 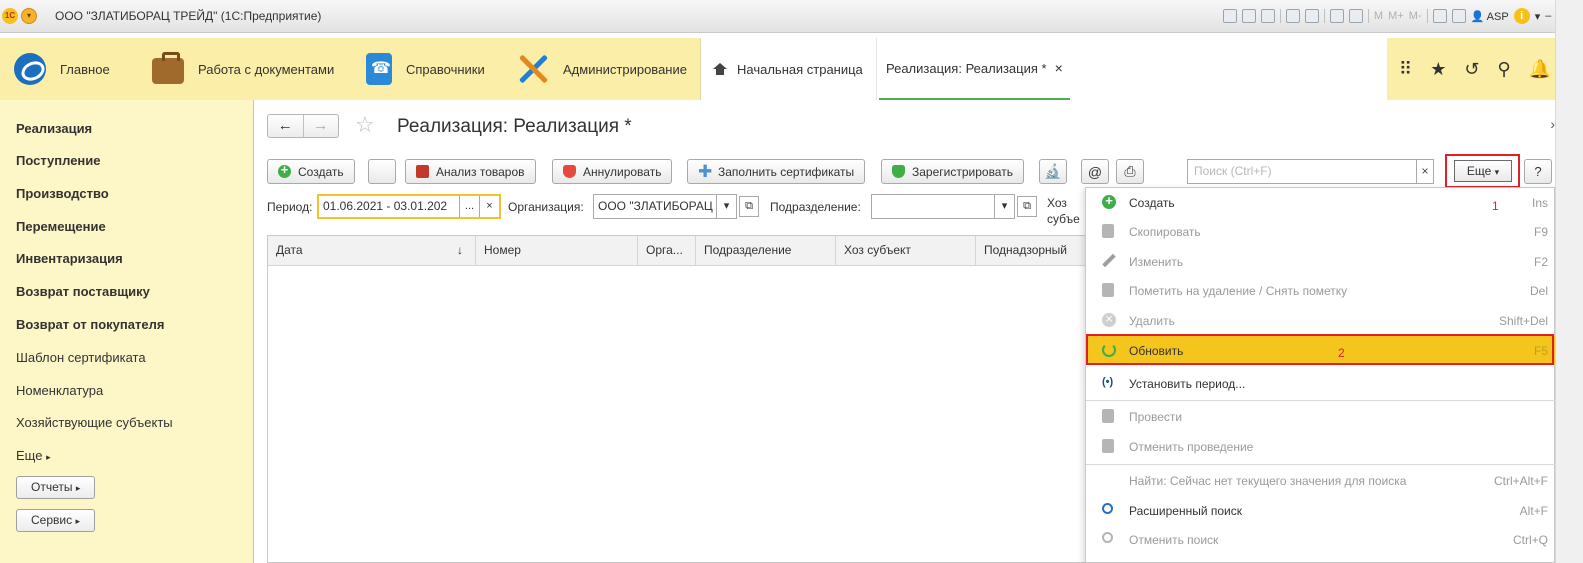 What do you see at coordinates (61, 226) in the screenshot?
I see `nav-item-transfer: Перемещение` at bounding box center [61, 226].